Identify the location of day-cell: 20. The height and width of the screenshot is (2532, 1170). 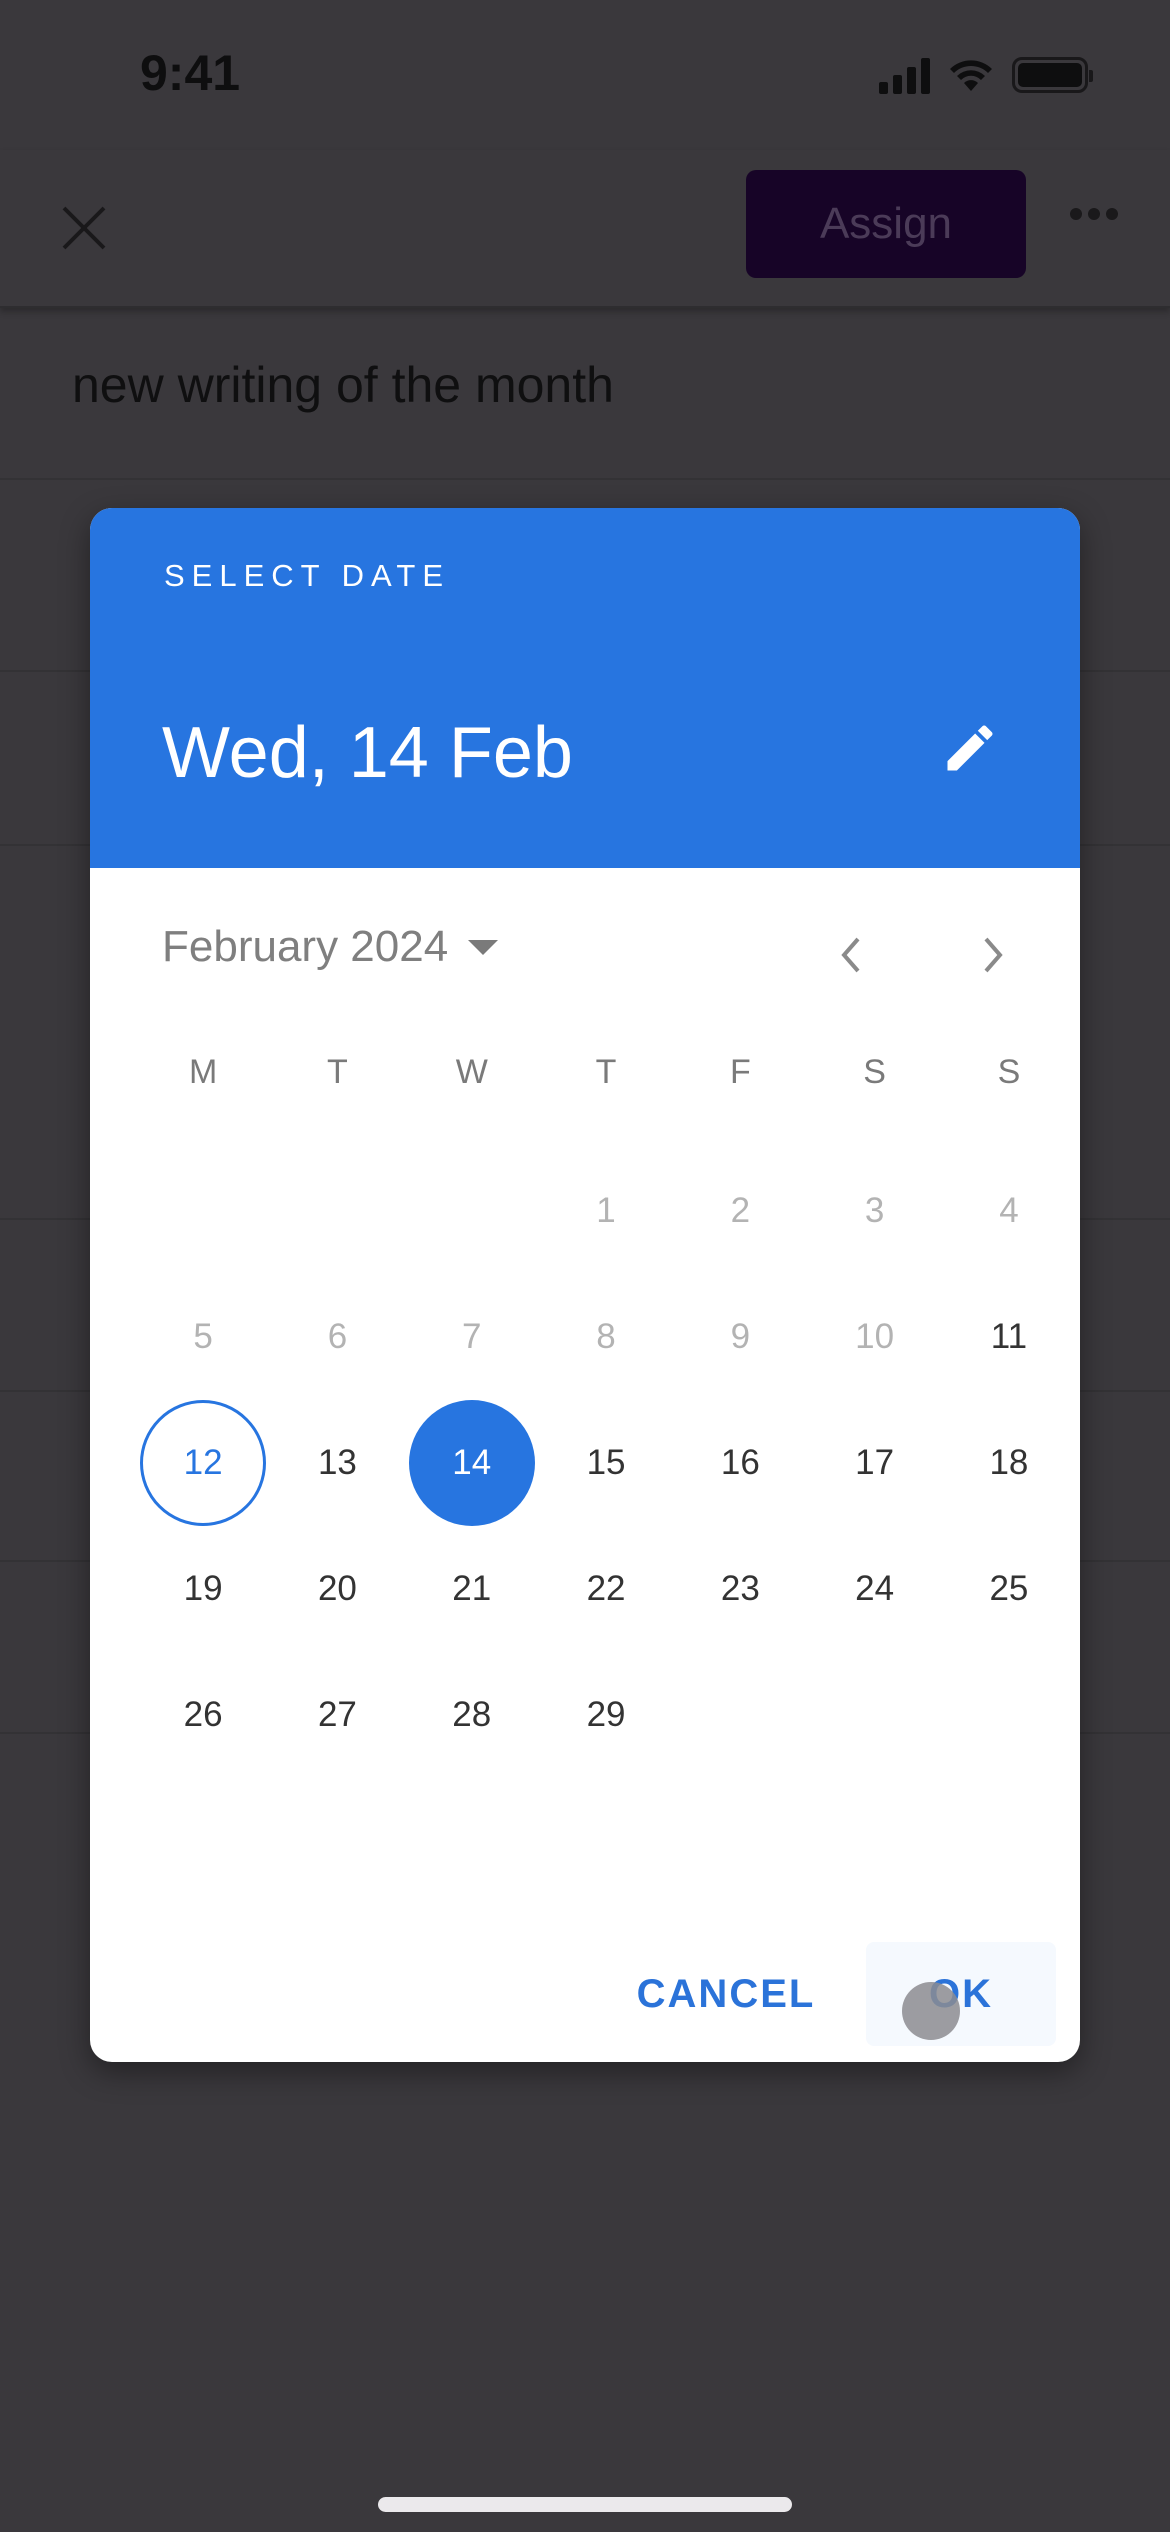
(337, 1589).